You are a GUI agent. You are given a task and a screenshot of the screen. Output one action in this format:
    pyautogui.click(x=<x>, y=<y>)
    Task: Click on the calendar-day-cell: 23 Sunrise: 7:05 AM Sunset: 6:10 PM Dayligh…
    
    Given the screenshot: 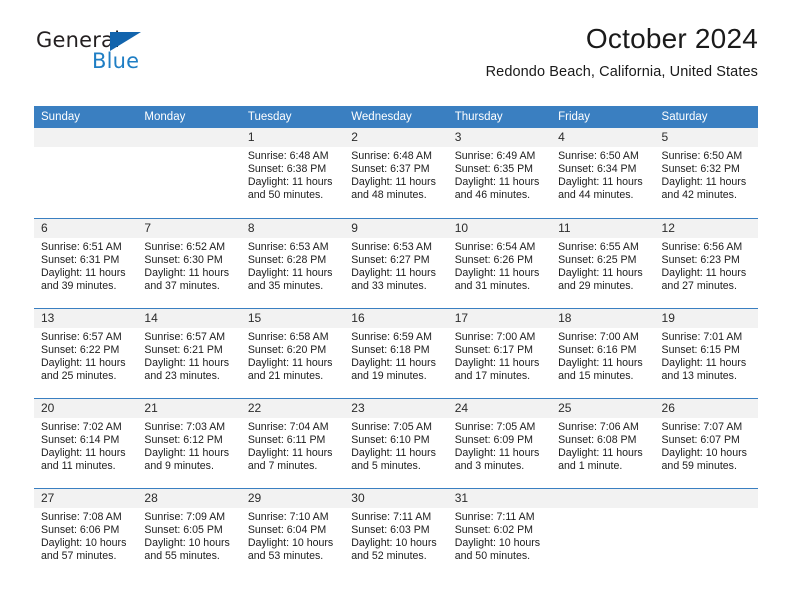 What is the action you would take?
    pyautogui.click(x=396, y=442)
    